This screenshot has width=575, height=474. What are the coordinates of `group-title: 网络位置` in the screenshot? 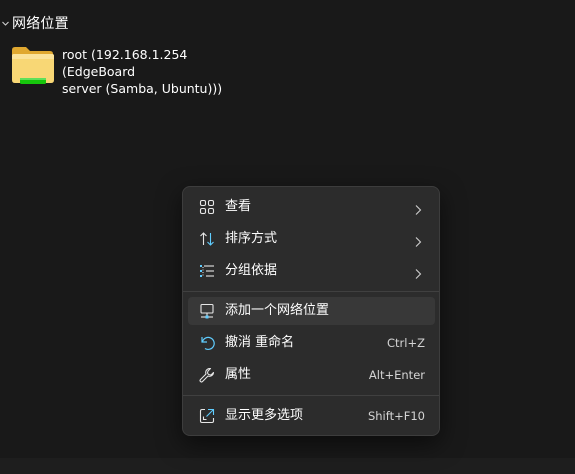 It's located at (40, 24).